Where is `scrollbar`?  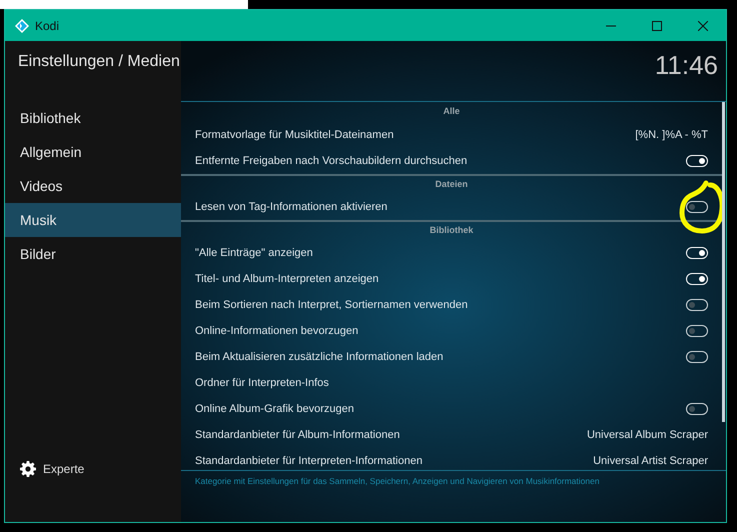
scrollbar is located at coordinates (723, 262).